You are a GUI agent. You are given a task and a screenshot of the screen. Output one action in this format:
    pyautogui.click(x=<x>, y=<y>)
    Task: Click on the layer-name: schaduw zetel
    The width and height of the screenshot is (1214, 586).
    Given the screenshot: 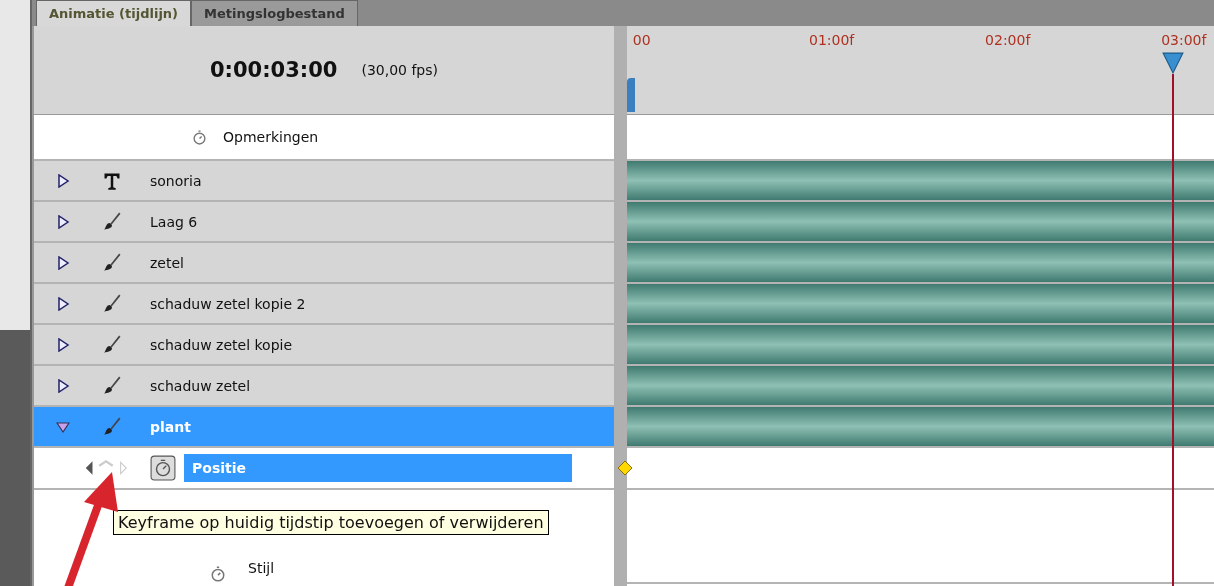 What is the action you would take?
    pyautogui.click(x=200, y=385)
    